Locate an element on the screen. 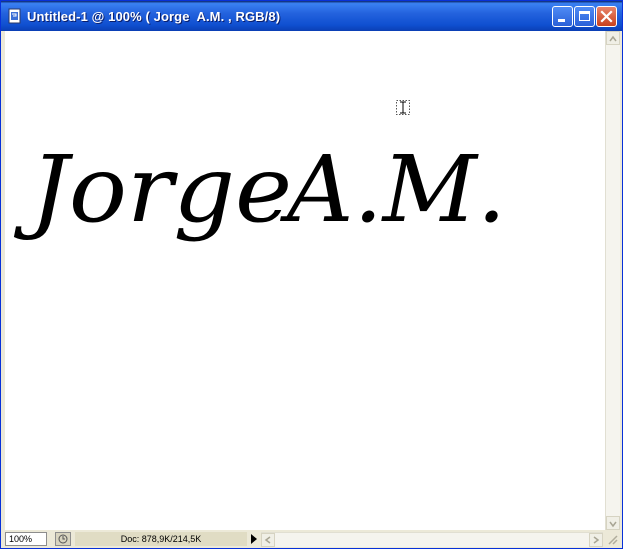  status-menu-arrow-icon is located at coordinates (254, 539).